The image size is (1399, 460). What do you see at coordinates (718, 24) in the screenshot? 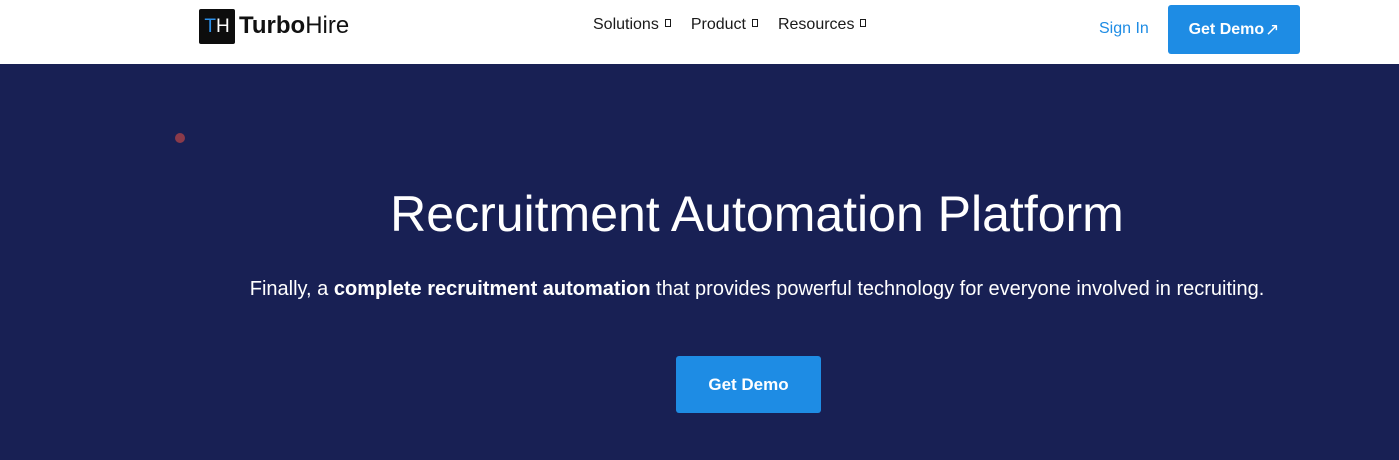
I see `menu-item-label: Product` at bounding box center [718, 24].